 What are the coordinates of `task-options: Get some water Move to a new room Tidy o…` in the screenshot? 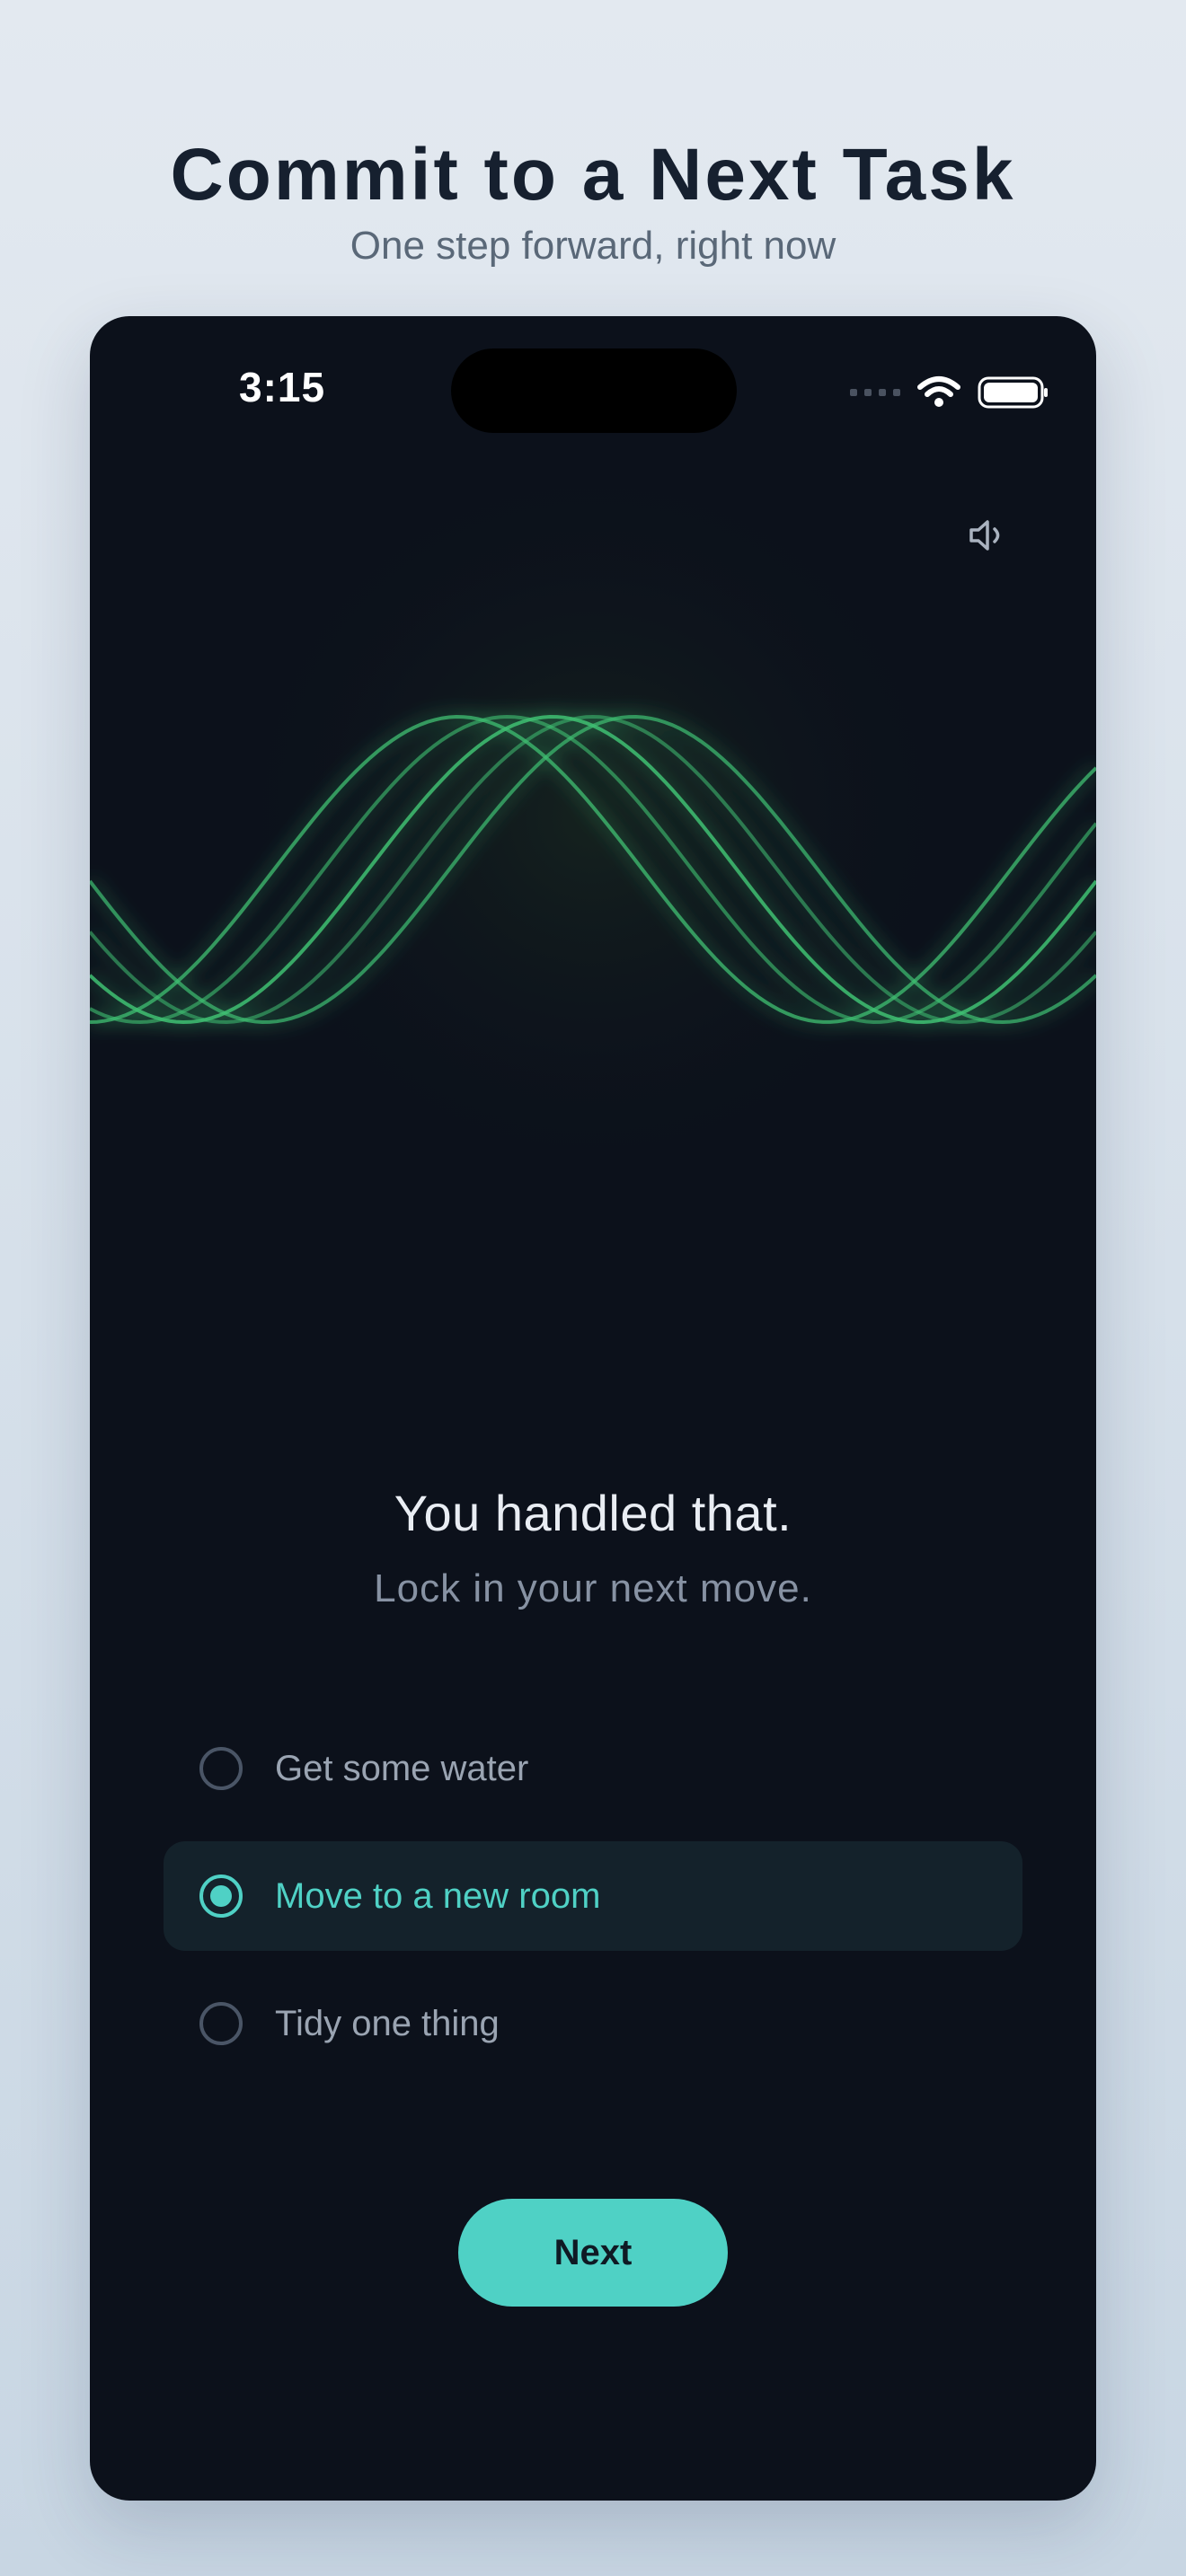 It's located at (593, 1905).